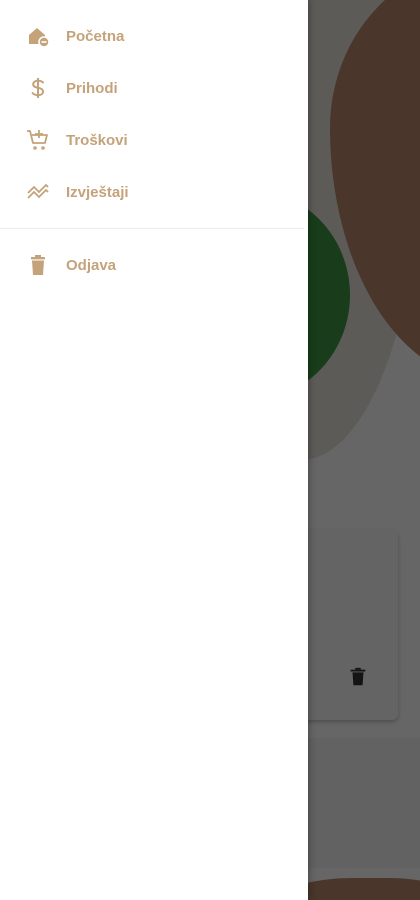 The width and height of the screenshot is (420, 900). Describe the element at coordinates (91, 265) in the screenshot. I see `drawer-item-label: Odjava` at that location.